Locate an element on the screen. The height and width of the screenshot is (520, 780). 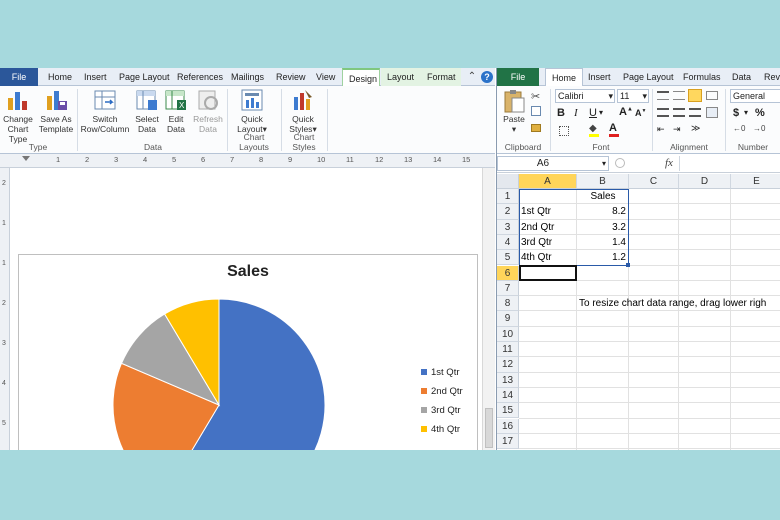
edit-data-button: X Edit Data is located at coordinates (176, 111).